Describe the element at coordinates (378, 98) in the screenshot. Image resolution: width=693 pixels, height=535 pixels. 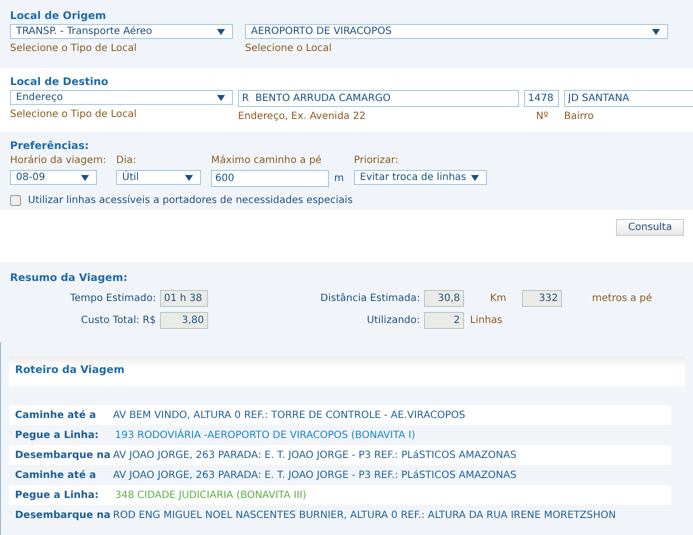
I see `street-field: R BENTO ARRUDA CAMARGO` at that location.